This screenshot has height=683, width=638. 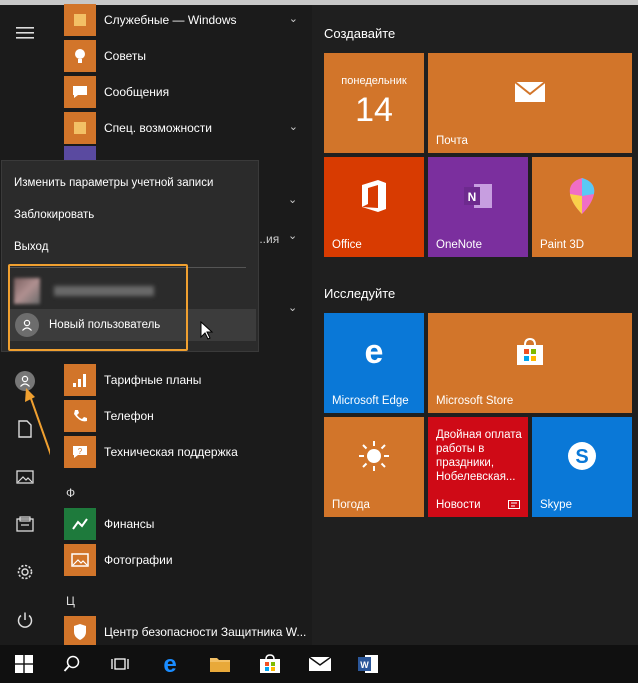 What do you see at coordinates (170, 20) in the screenshot?
I see `app-label: Служебные — Windows` at bounding box center [170, 20].